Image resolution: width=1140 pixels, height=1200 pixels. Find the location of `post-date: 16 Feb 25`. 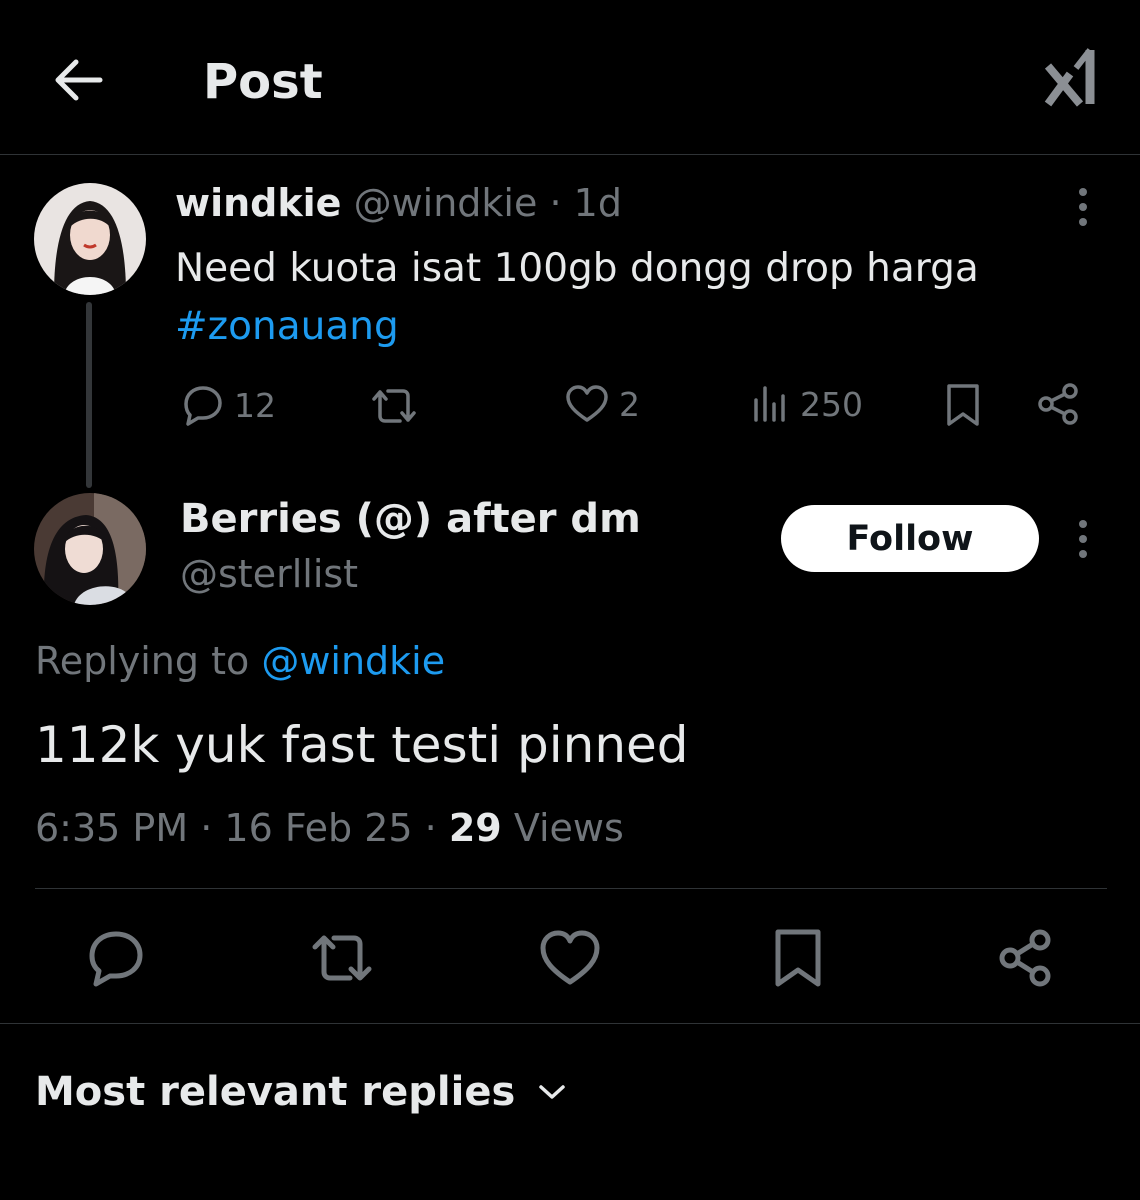

post-date: 16 Feb 25 is located at coordinates (318, 828).